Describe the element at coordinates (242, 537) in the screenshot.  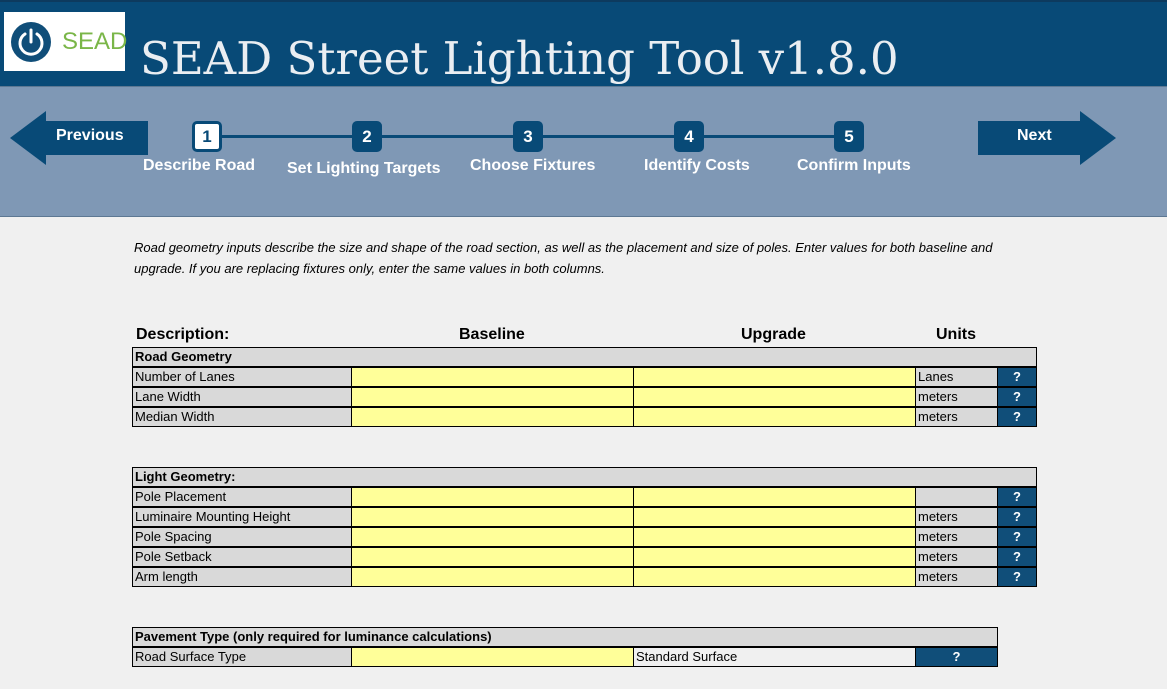
I see `row-label: Pole Spacing` at that location.